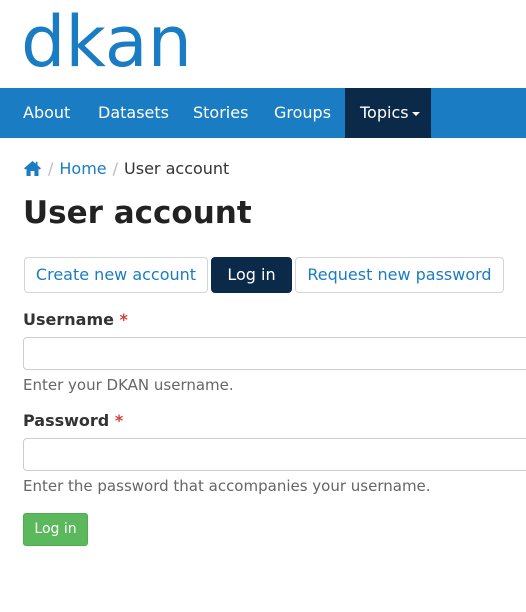 The width and height of the screenshot is (526, 612). What do you see at coordinates (384, 112) in the screenshot?
I see `nav-item-label: Topics` at bounding box center [384, 112].